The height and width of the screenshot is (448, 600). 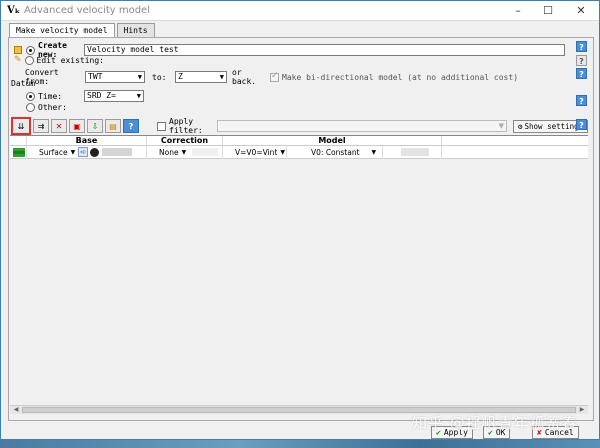 I want to click on datum-help-icon: ?, so click(x=581, y=100).